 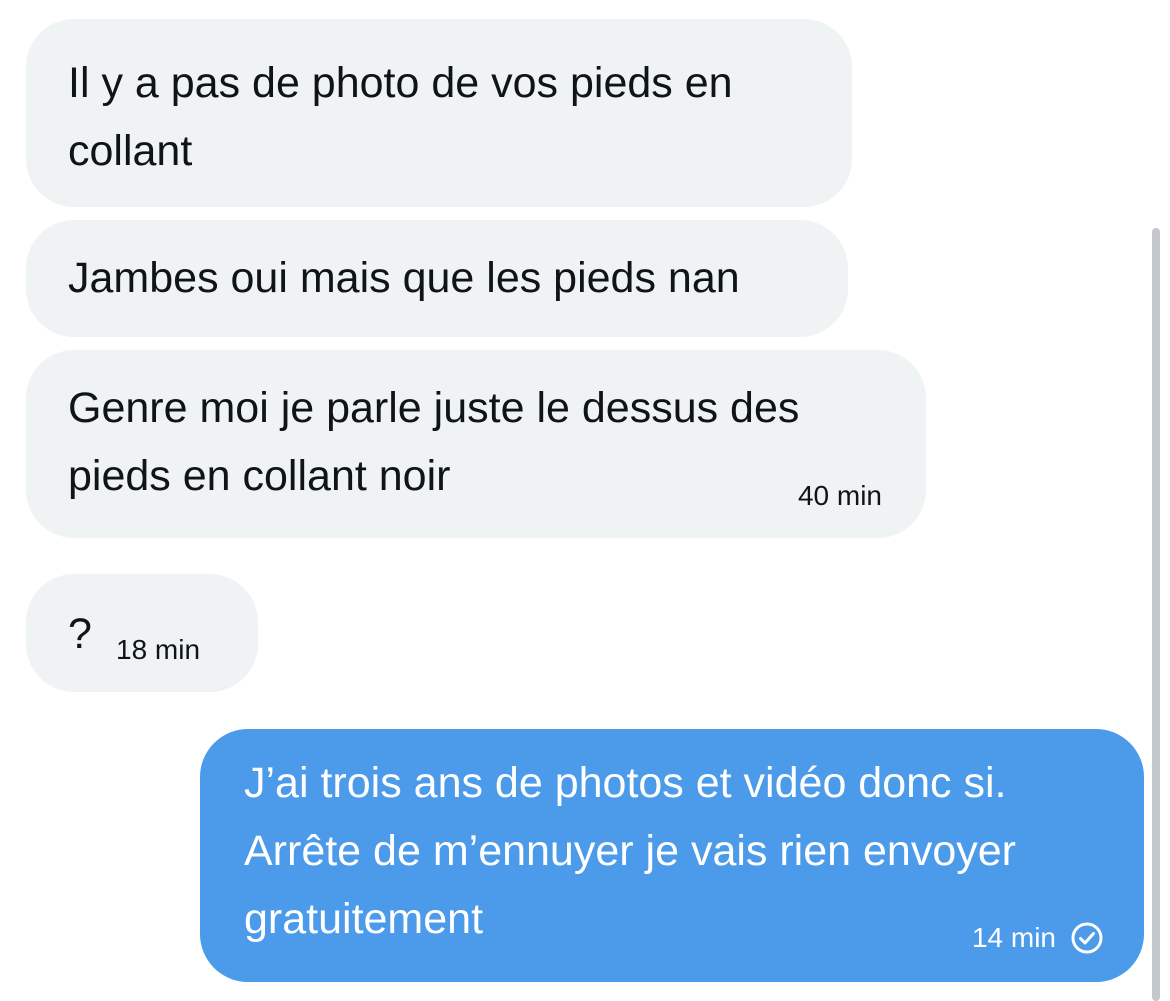 I want to click on message-meta: 14 min, so click(x=1038, y=938).